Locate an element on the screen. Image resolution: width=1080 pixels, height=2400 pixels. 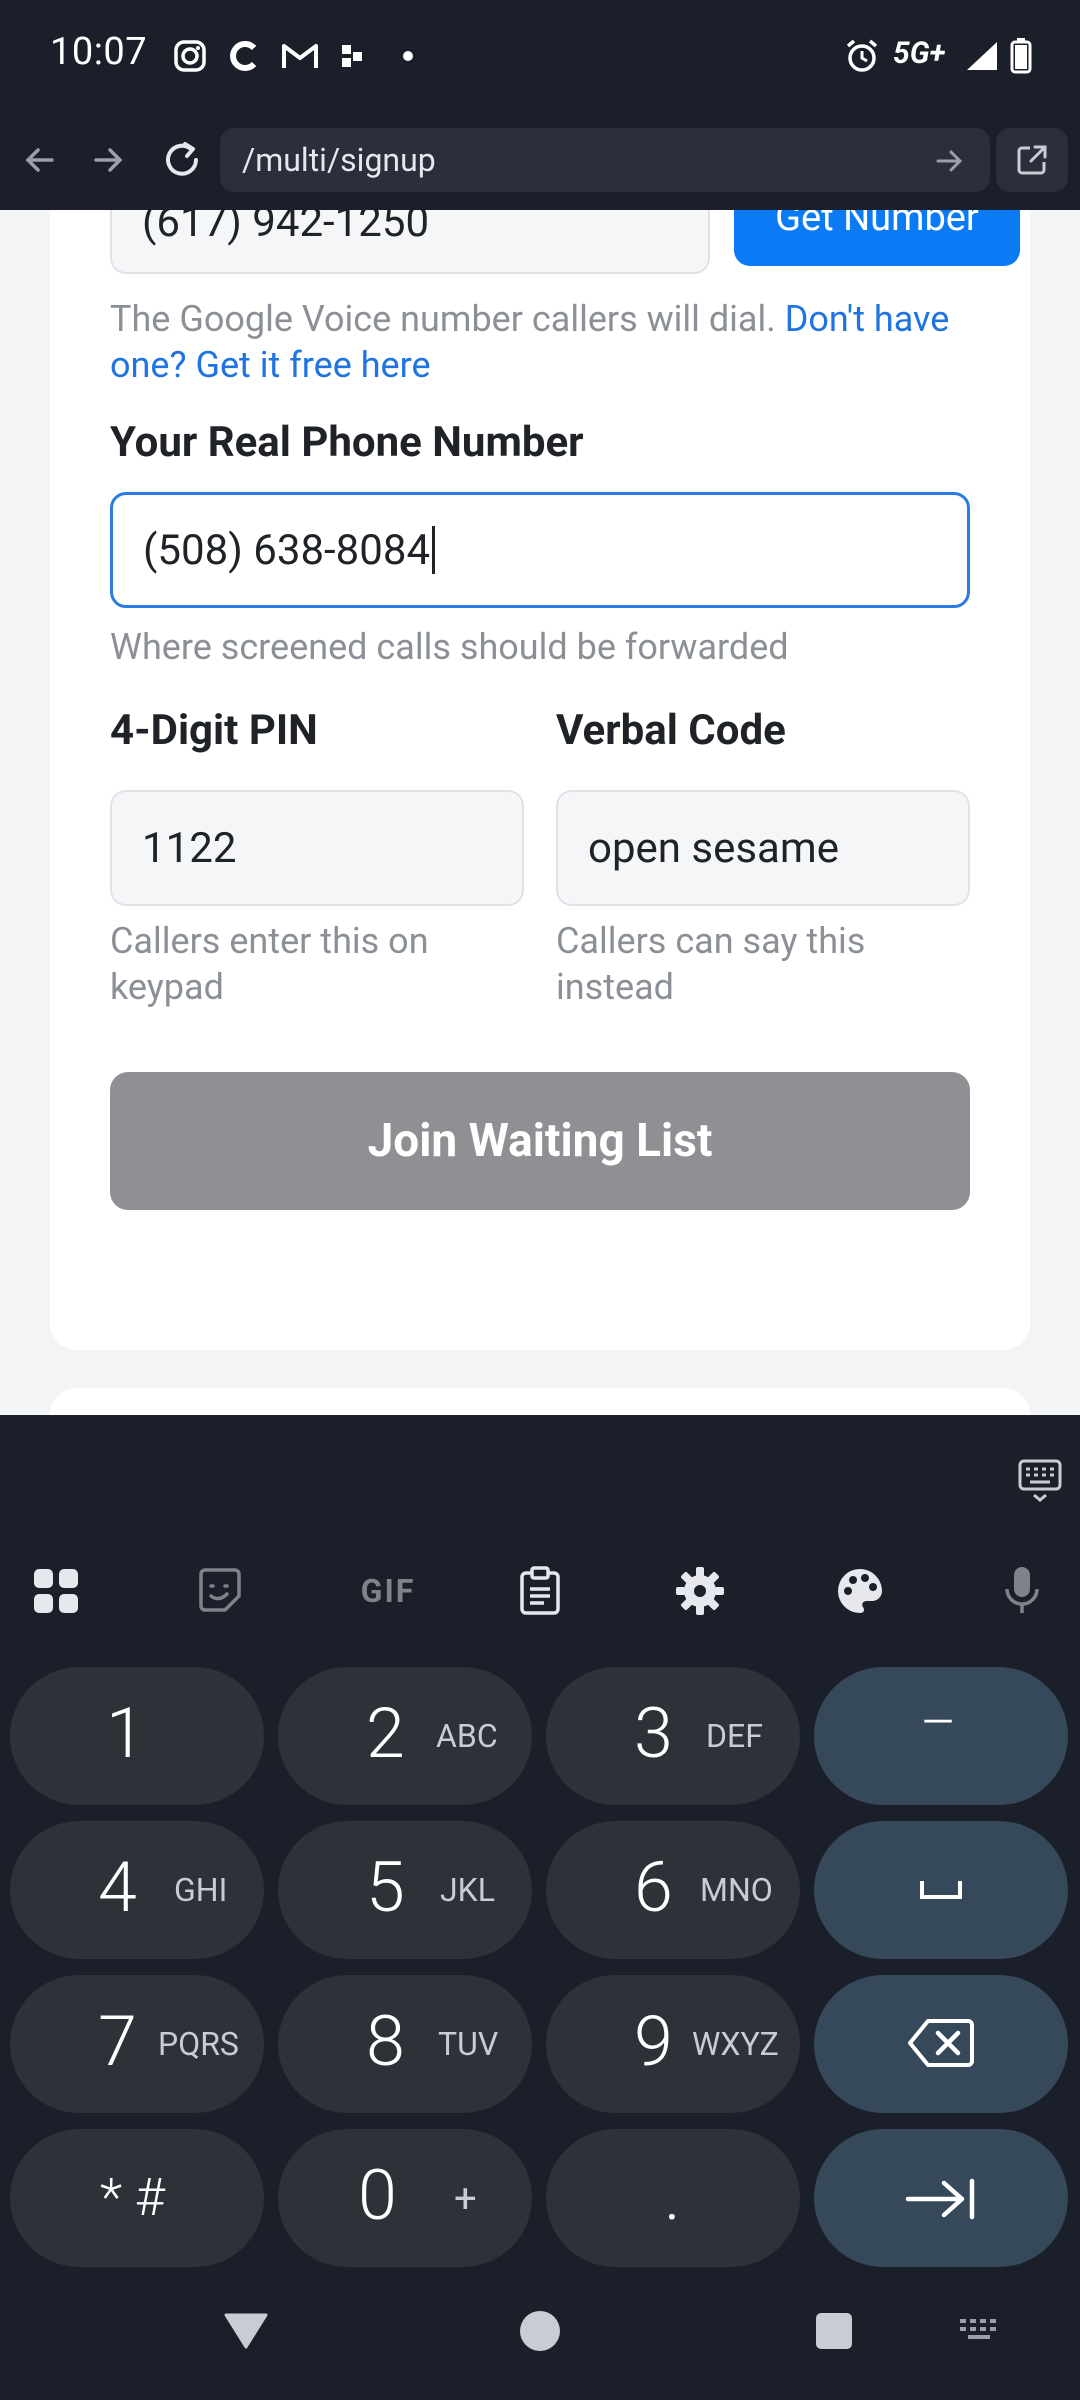
key-3: 3 DEF is located at coordinates (673, 1736).